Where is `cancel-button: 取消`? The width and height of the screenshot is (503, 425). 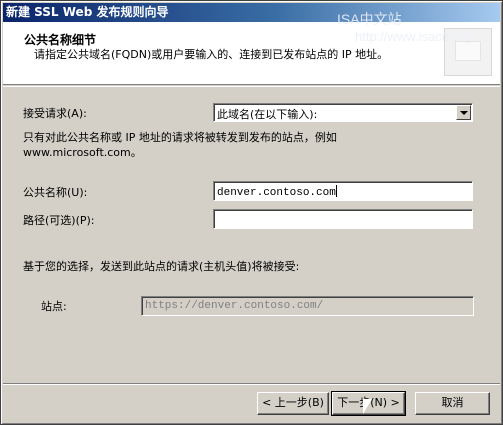
cancel-button: 取消 is located at coordinates (452, 403).